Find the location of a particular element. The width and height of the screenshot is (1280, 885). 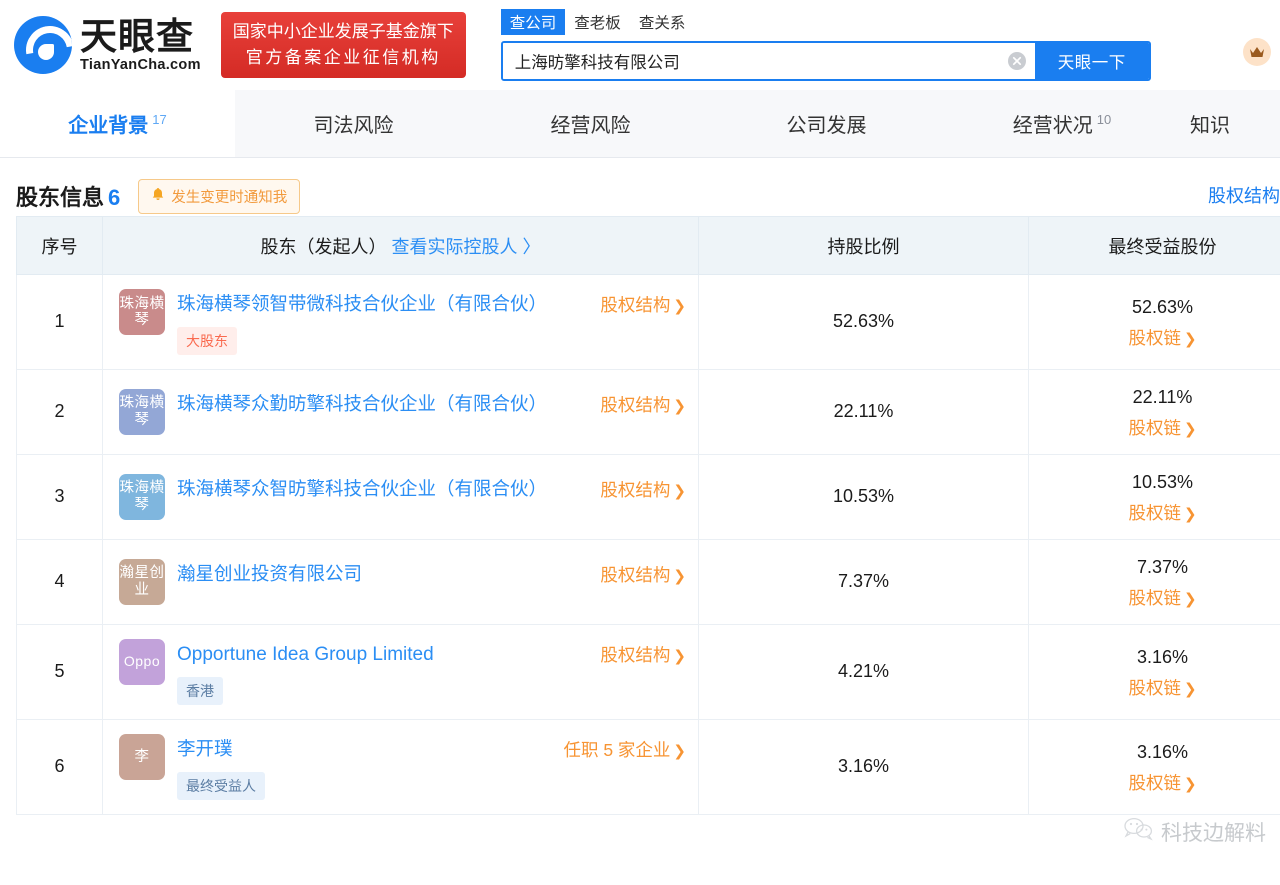

cell-index: 2 is located at coordinates (59, 411).